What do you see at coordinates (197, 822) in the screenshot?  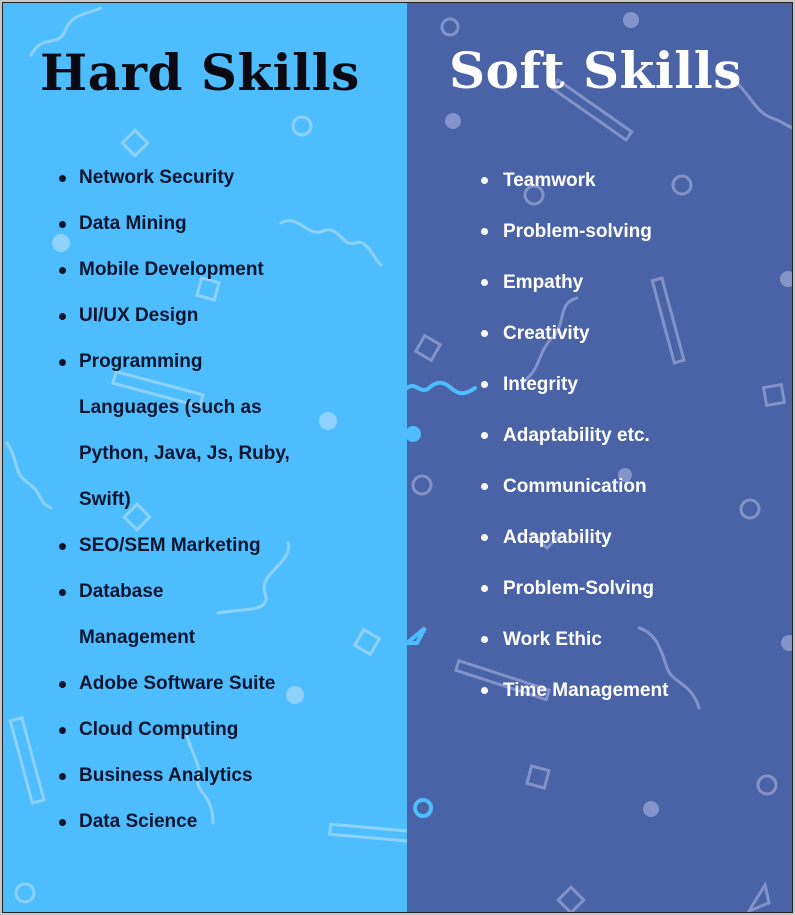 I see `list-item: Data Science` at bounding box center [197, 822].